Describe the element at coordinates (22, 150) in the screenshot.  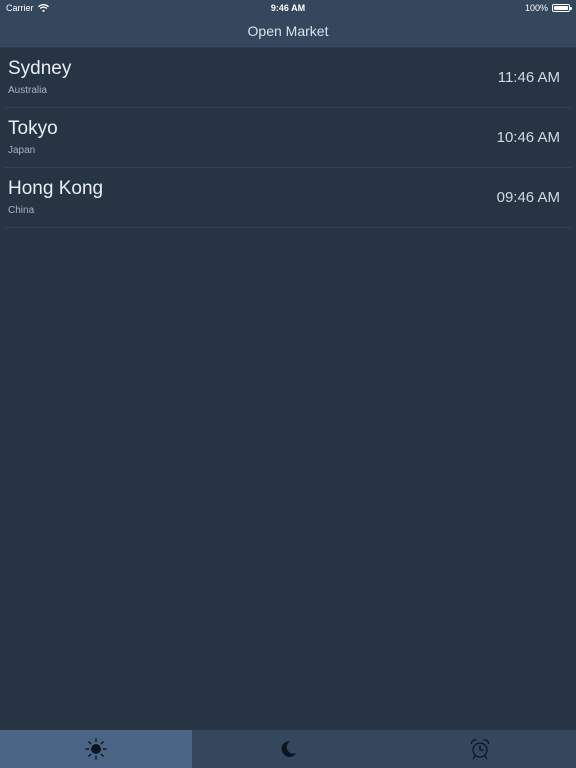
I see `country-name: Japan` at that location.